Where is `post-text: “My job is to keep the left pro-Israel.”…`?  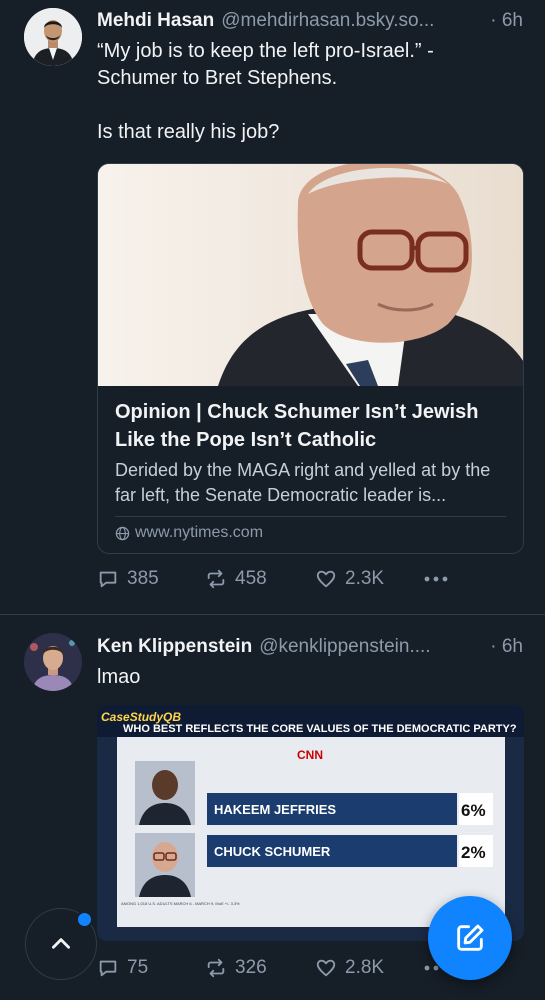 post-text: “My job is to keep the left pro-Israel.”… is located at coordinates (310, 92).